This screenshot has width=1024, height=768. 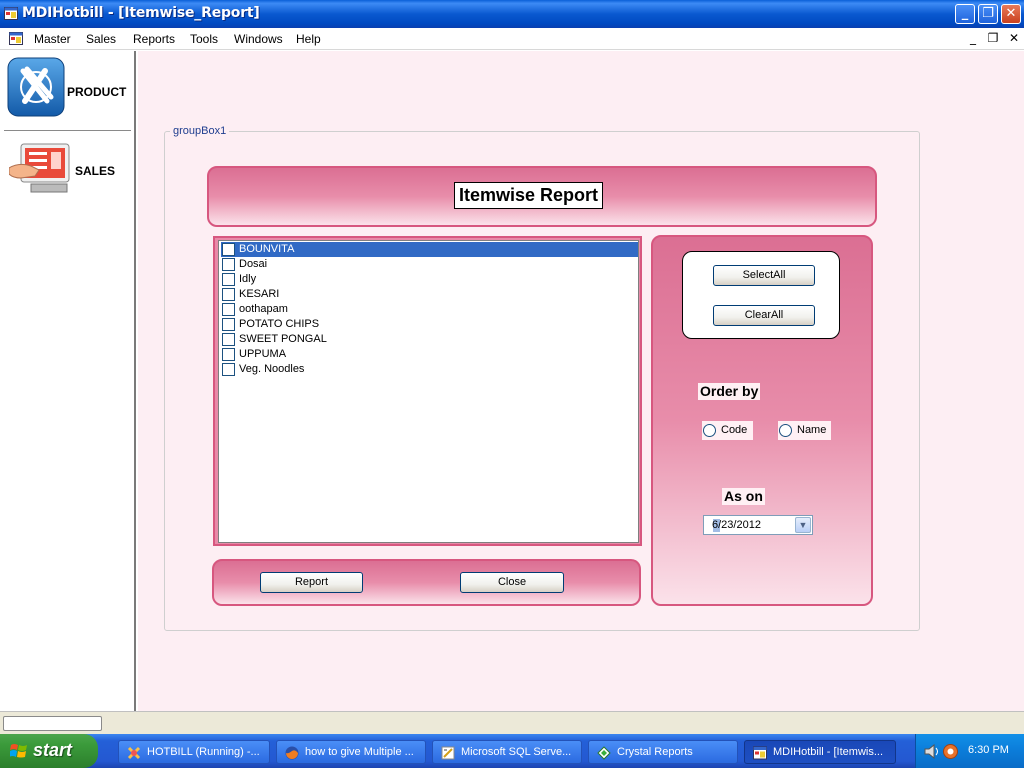 What do you see at coordinates (743, 496) in the screenshot?
I see `as-on-label: As on` at bounding box center [743, 496].